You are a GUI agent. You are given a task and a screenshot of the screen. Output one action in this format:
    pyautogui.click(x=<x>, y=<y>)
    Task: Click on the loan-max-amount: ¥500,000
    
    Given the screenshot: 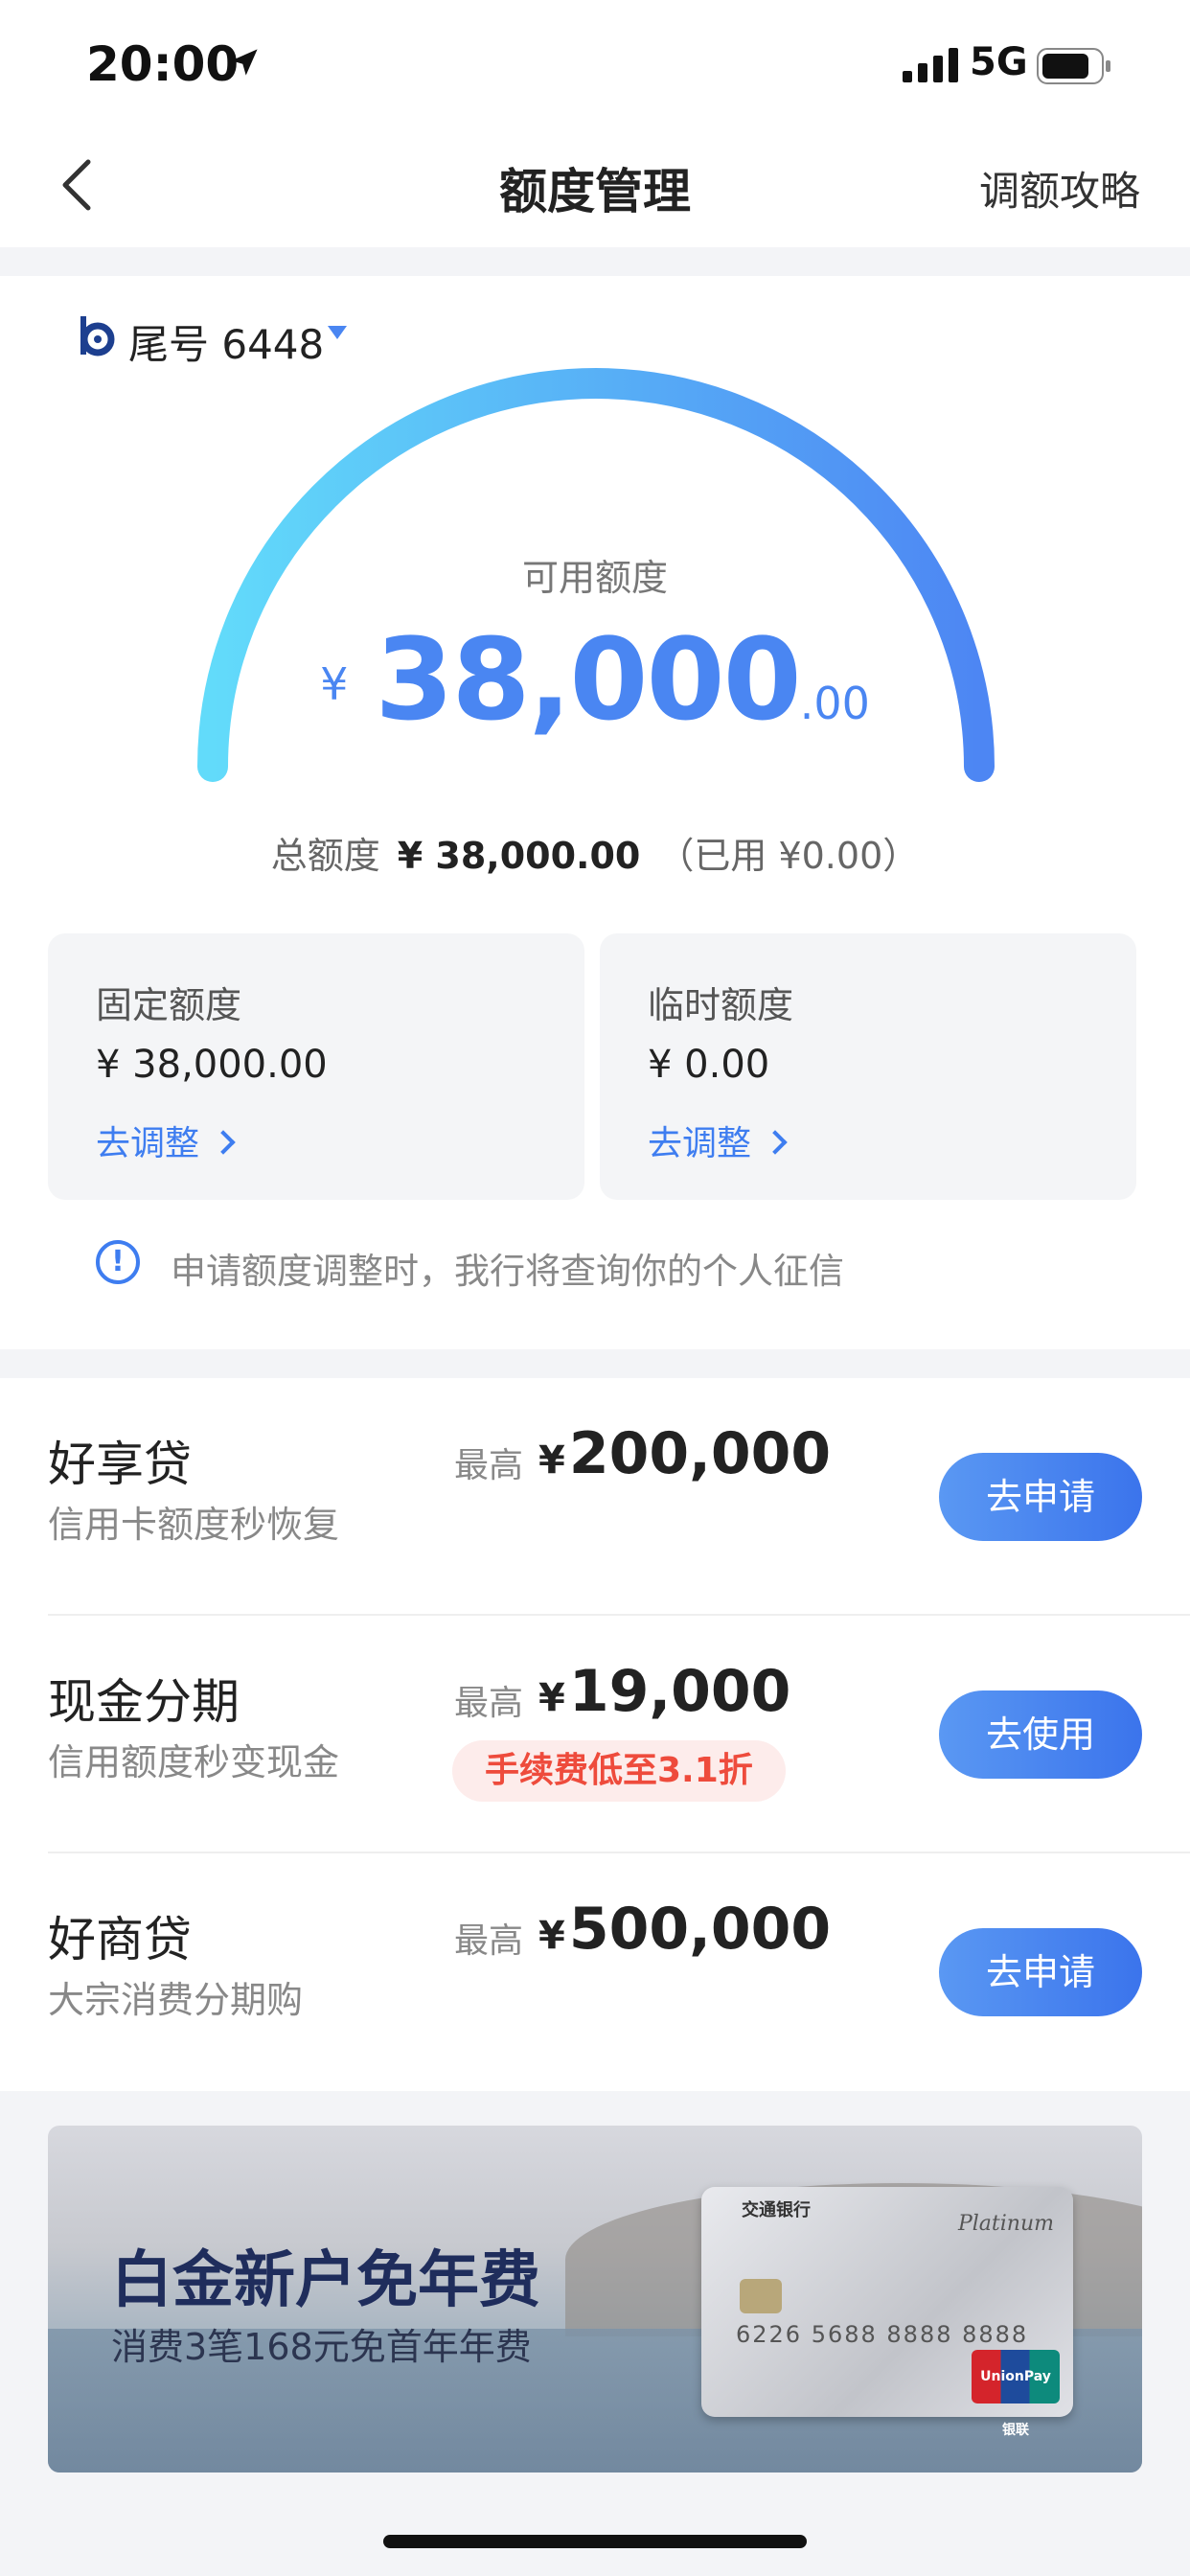 What is the action you would take?
    pyautogui.click(x=684, y=1929)
    